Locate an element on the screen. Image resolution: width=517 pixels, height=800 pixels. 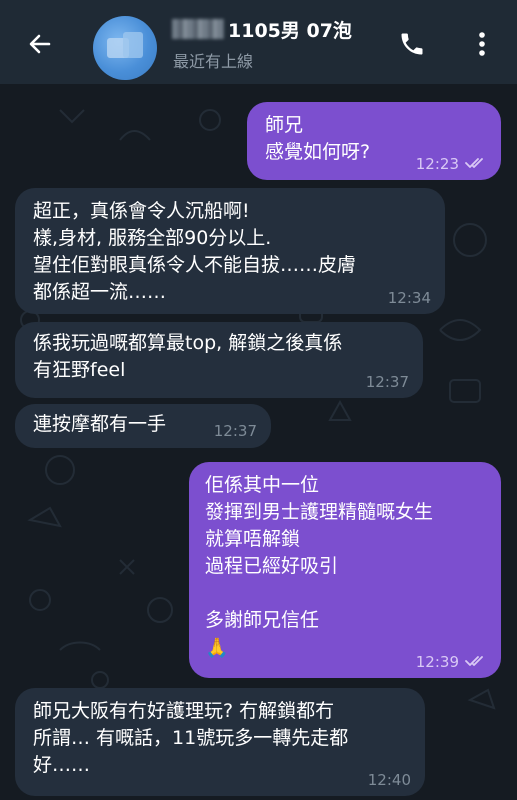
back-arrow-icon is located at coordinates (40, 44).